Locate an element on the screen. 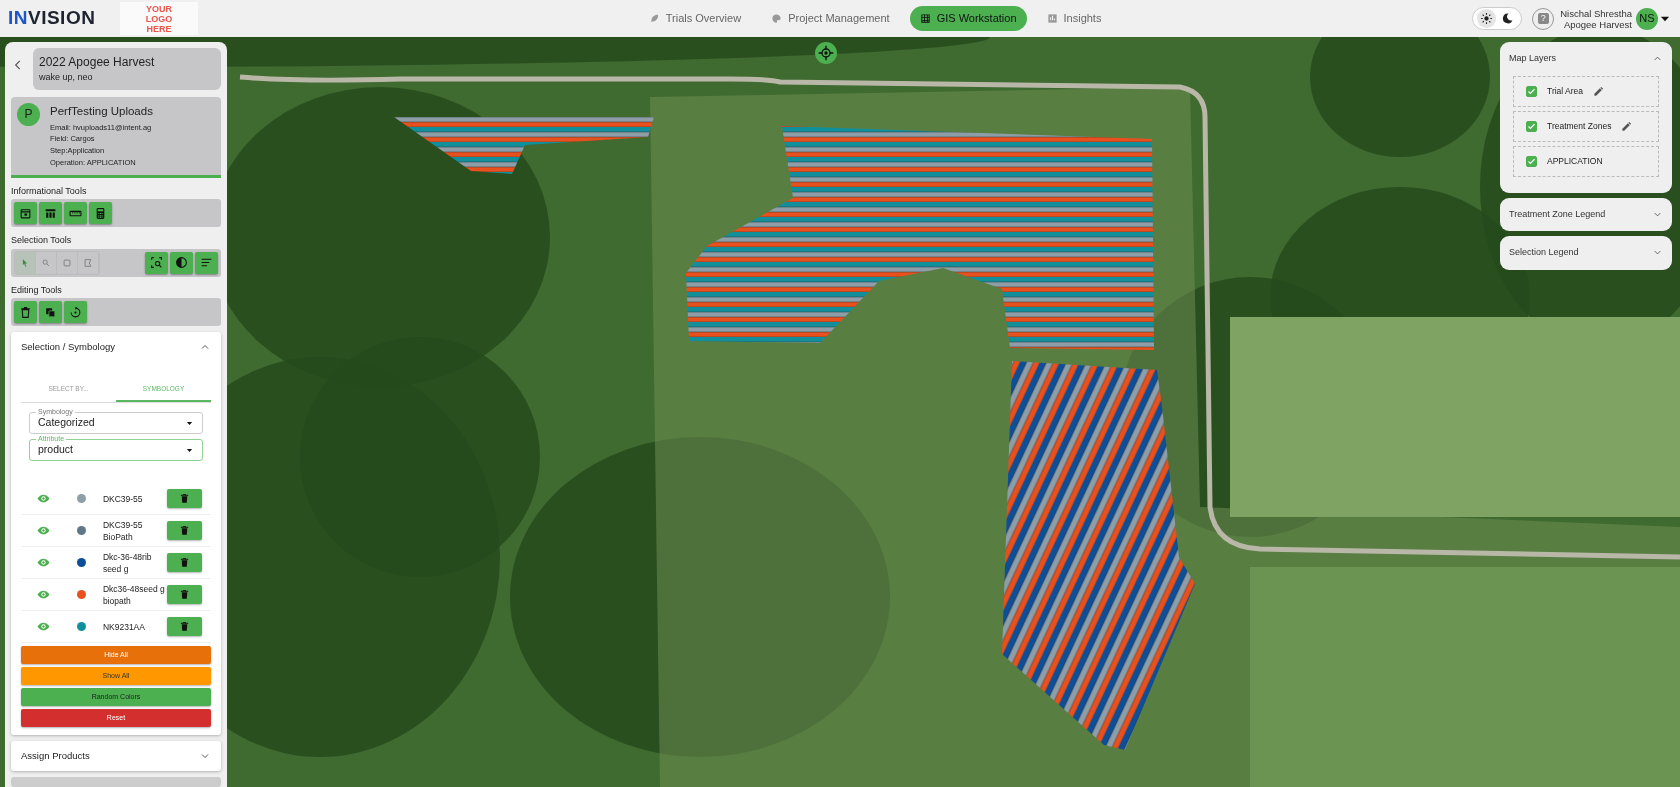  contrast-icon is located at coordinates (181, 263).